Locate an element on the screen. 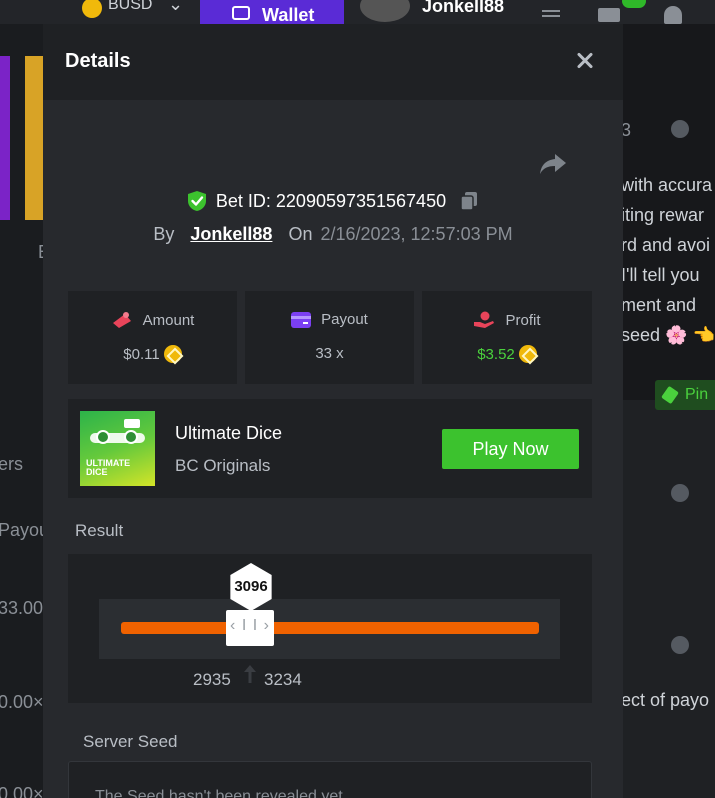 The height and width of the screenshot is (798, 715). bet-id-row: Bet ID: 22090597351567450 is located at coordinates (333, 201).